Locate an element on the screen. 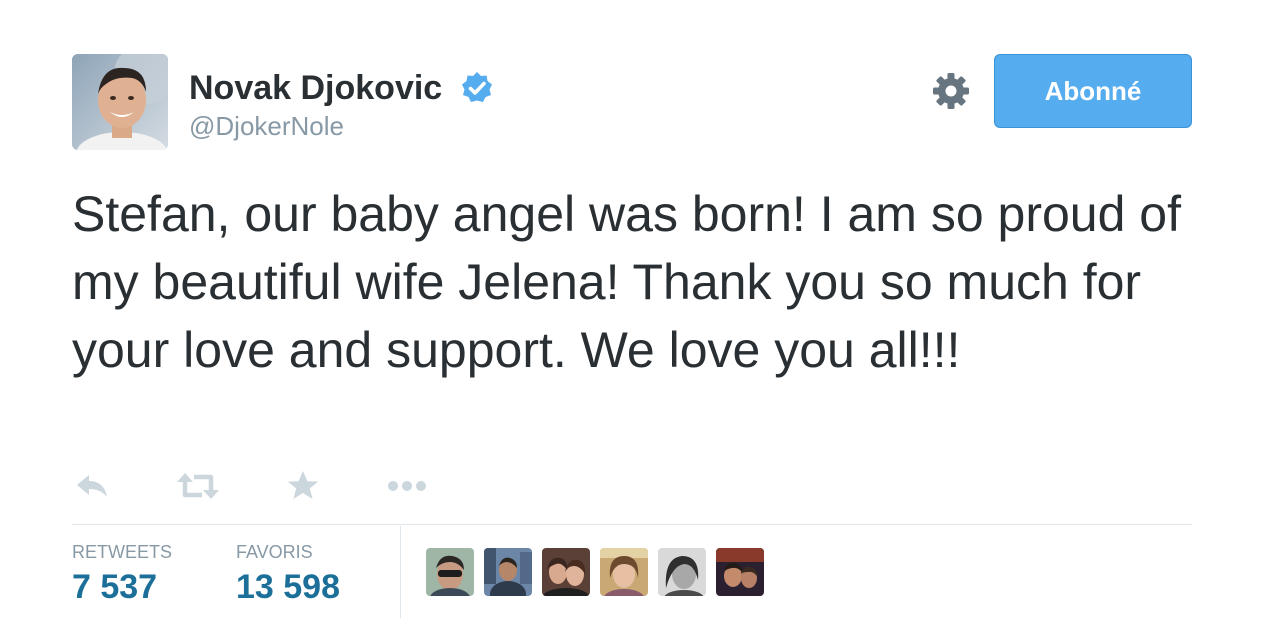  stats-separator is located at coordinates (400, 572).